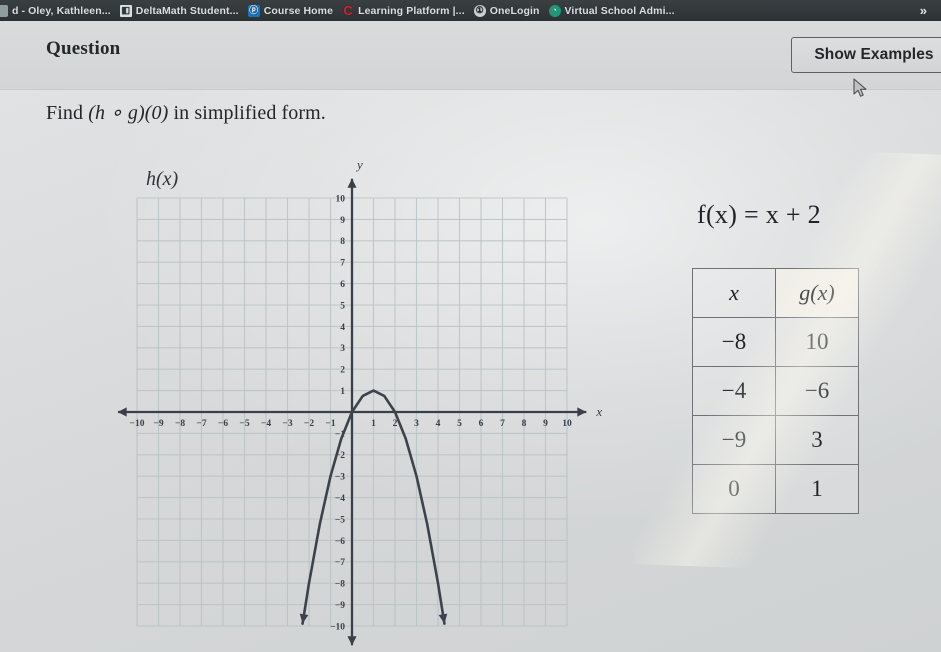 The width and height of the screenshot is (941, 652). What do you see at coordinates (817, 489) in the screenshot?
I see `cell-gx: 1` at bounding box center [817, 489].